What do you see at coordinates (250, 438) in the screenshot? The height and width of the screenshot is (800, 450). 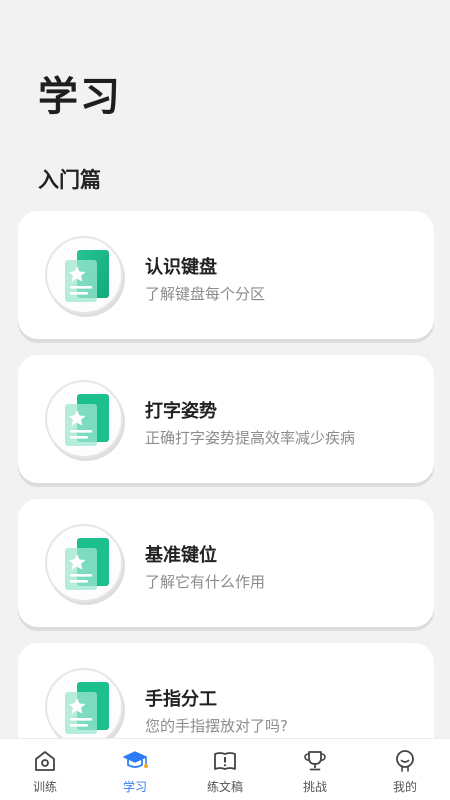 I see `lesson-subtitle: 正确打字姿势提高效率减少疾病` at bounding box center [250, 438].